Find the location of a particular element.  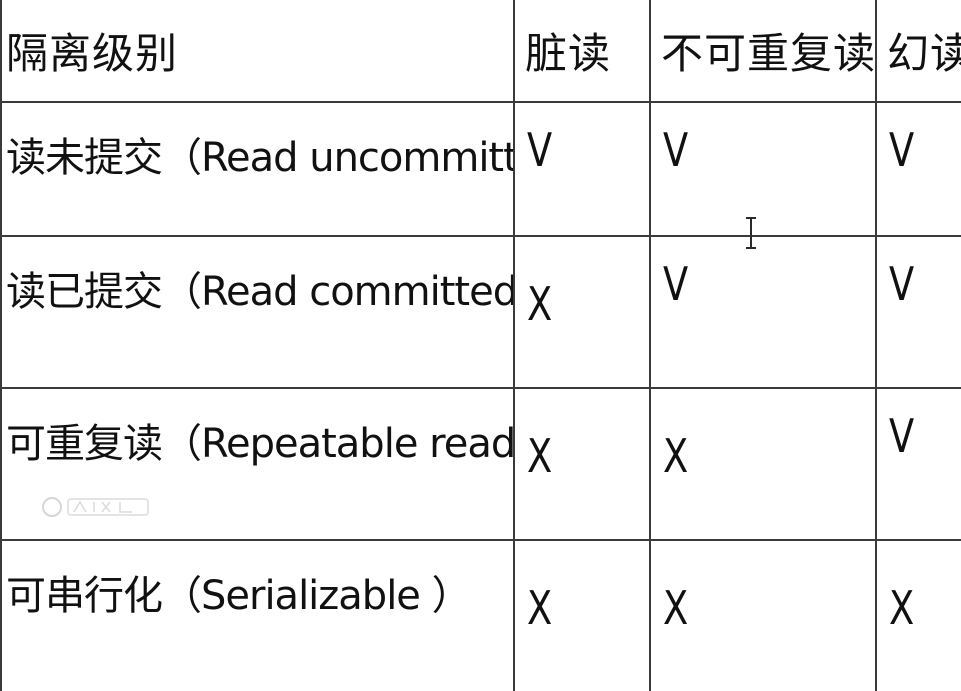

header-isolation-level: 隔离级别 is located at coordinates (257, 51).